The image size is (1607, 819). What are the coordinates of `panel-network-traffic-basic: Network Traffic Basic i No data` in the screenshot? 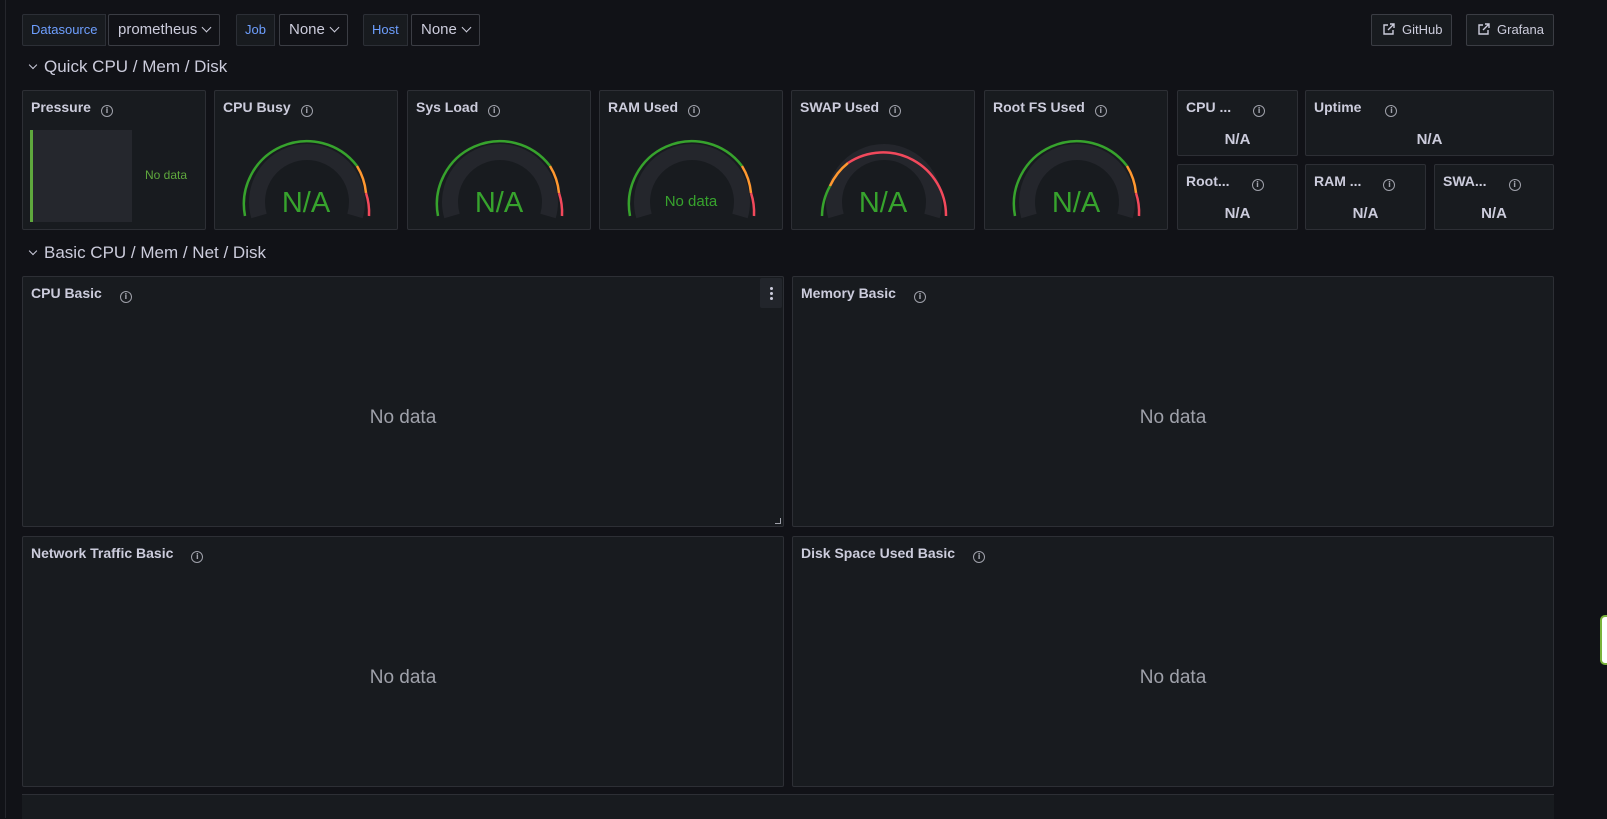 It's located at (403, 661).